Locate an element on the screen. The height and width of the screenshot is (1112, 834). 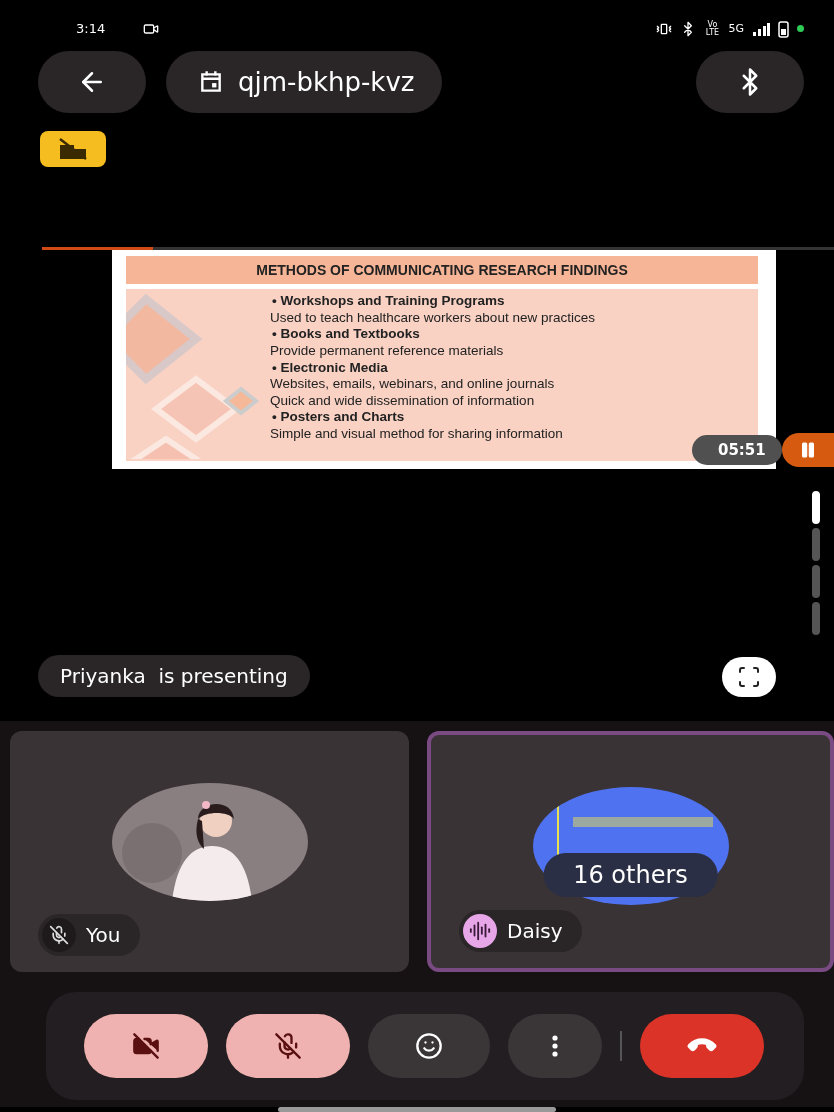
fullscreen-icon is located at coordinates (749, 677).